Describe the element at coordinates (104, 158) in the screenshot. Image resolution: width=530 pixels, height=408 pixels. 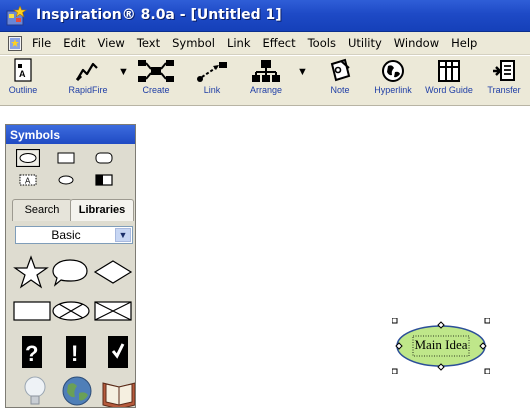
I see `rounded-rectangle-shape-icon` at that location.